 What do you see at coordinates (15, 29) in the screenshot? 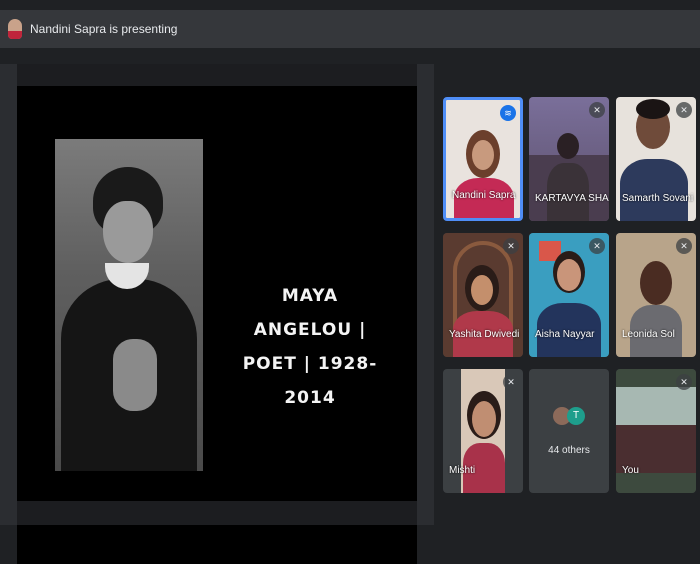
I see `presenter-avatar` at bounding box center [15, 29].